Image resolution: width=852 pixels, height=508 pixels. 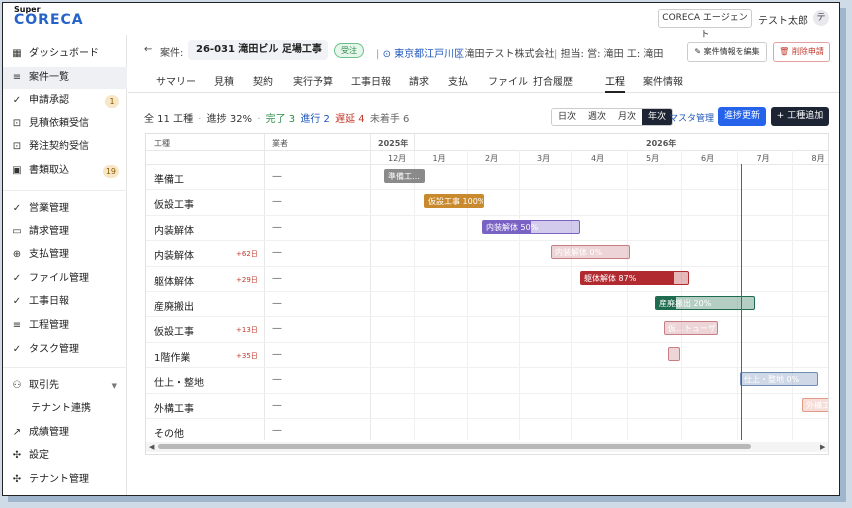 What do you see at coordinates (822, 447) in the screenshot?
I see `scroll-right-icon: ▶` at bounding box center [822, 447].